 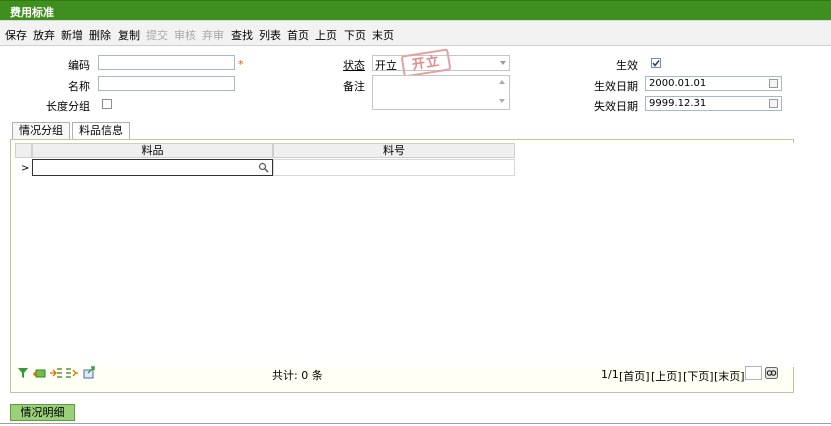 I want to click on length-group-label: 长度分组, so click(x=68, y=106).